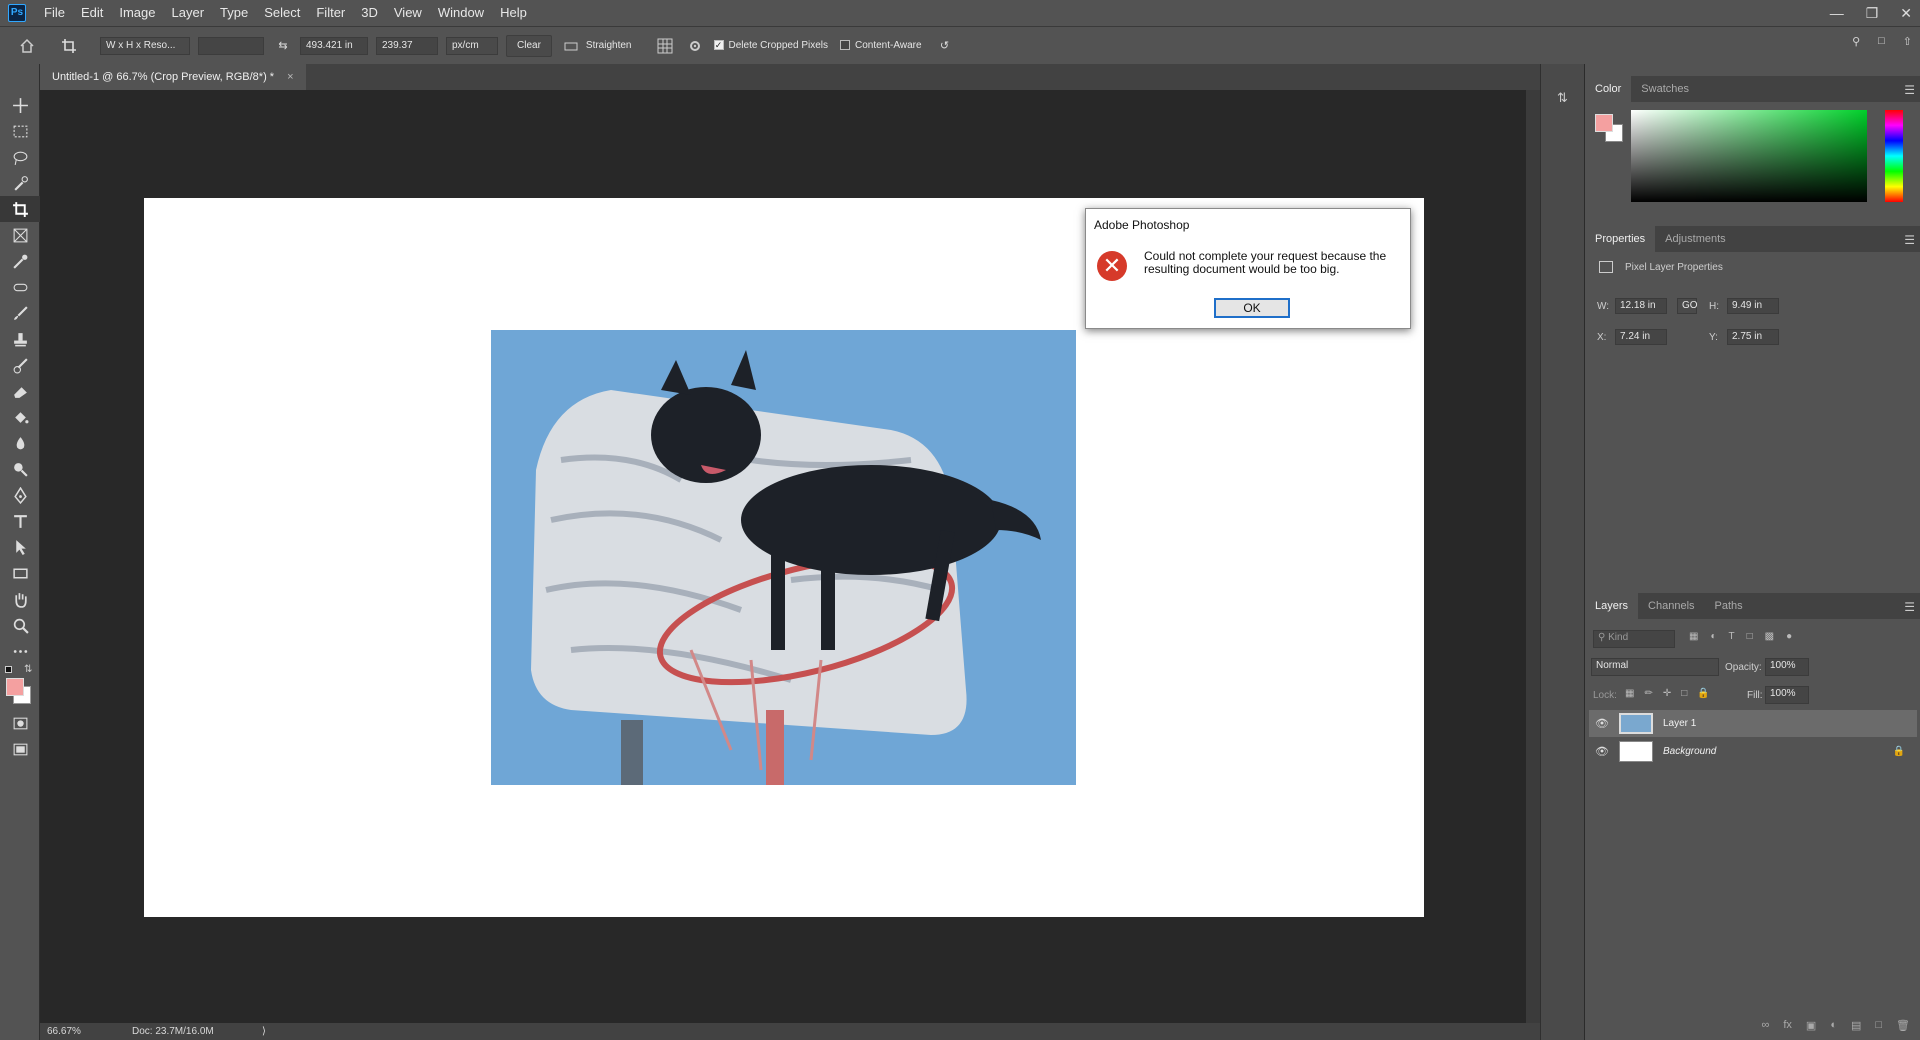  What do you see at coordinates (770, 45) in the screenshot?
I see `delete-cropped-option: ✓ Delete Cropped Pixels` at bounding box center [770, 45].